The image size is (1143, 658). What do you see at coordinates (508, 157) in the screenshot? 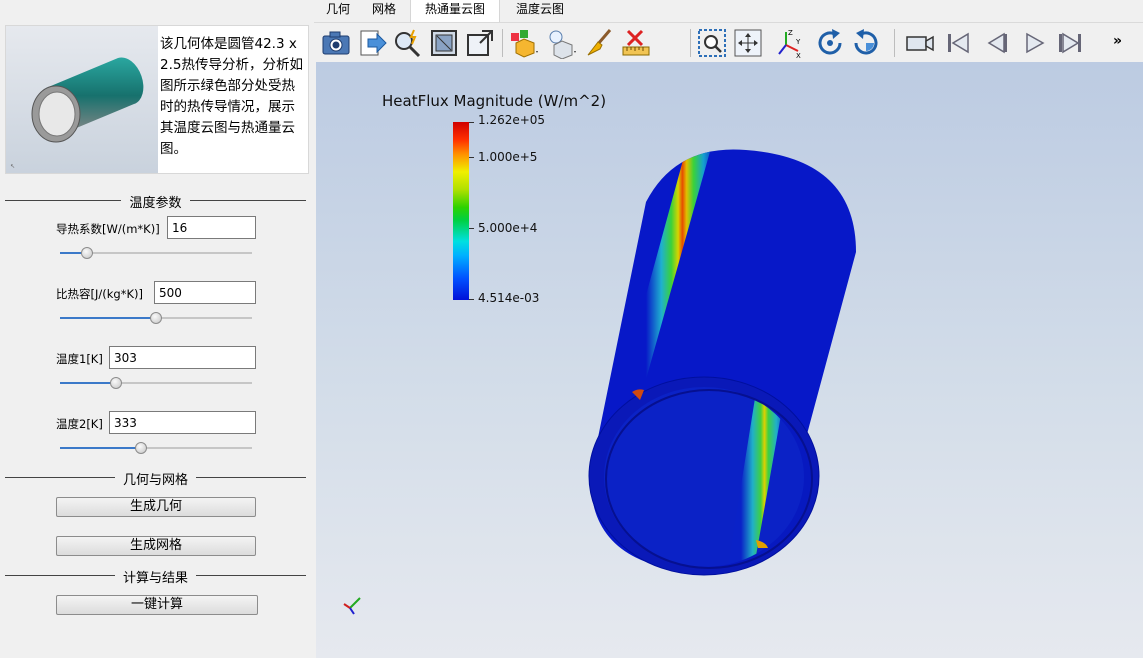
I see `legend-tick1-label: 1.000e+5` at bounding box center [508, 157].